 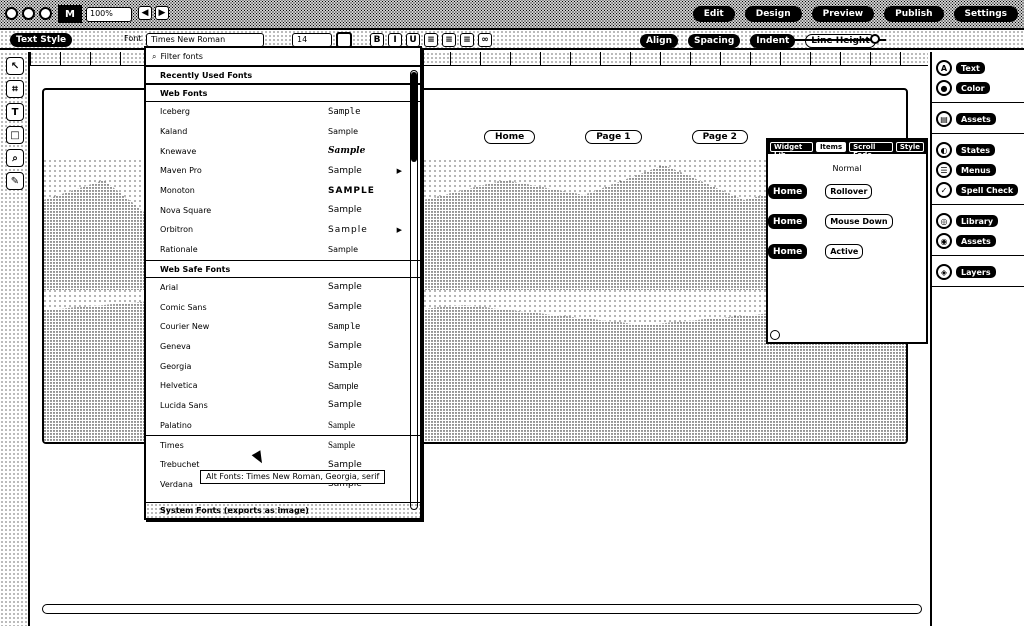 What do you see at coordinates (944, 68) in the screenshot?
I see `text-icon: A` at bounding box center [944, 68].